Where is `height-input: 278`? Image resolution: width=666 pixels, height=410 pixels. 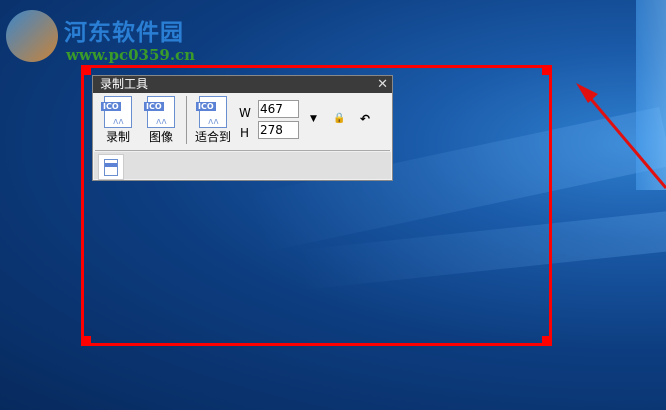
height-input: 278 is located at coordinates (278, 130).